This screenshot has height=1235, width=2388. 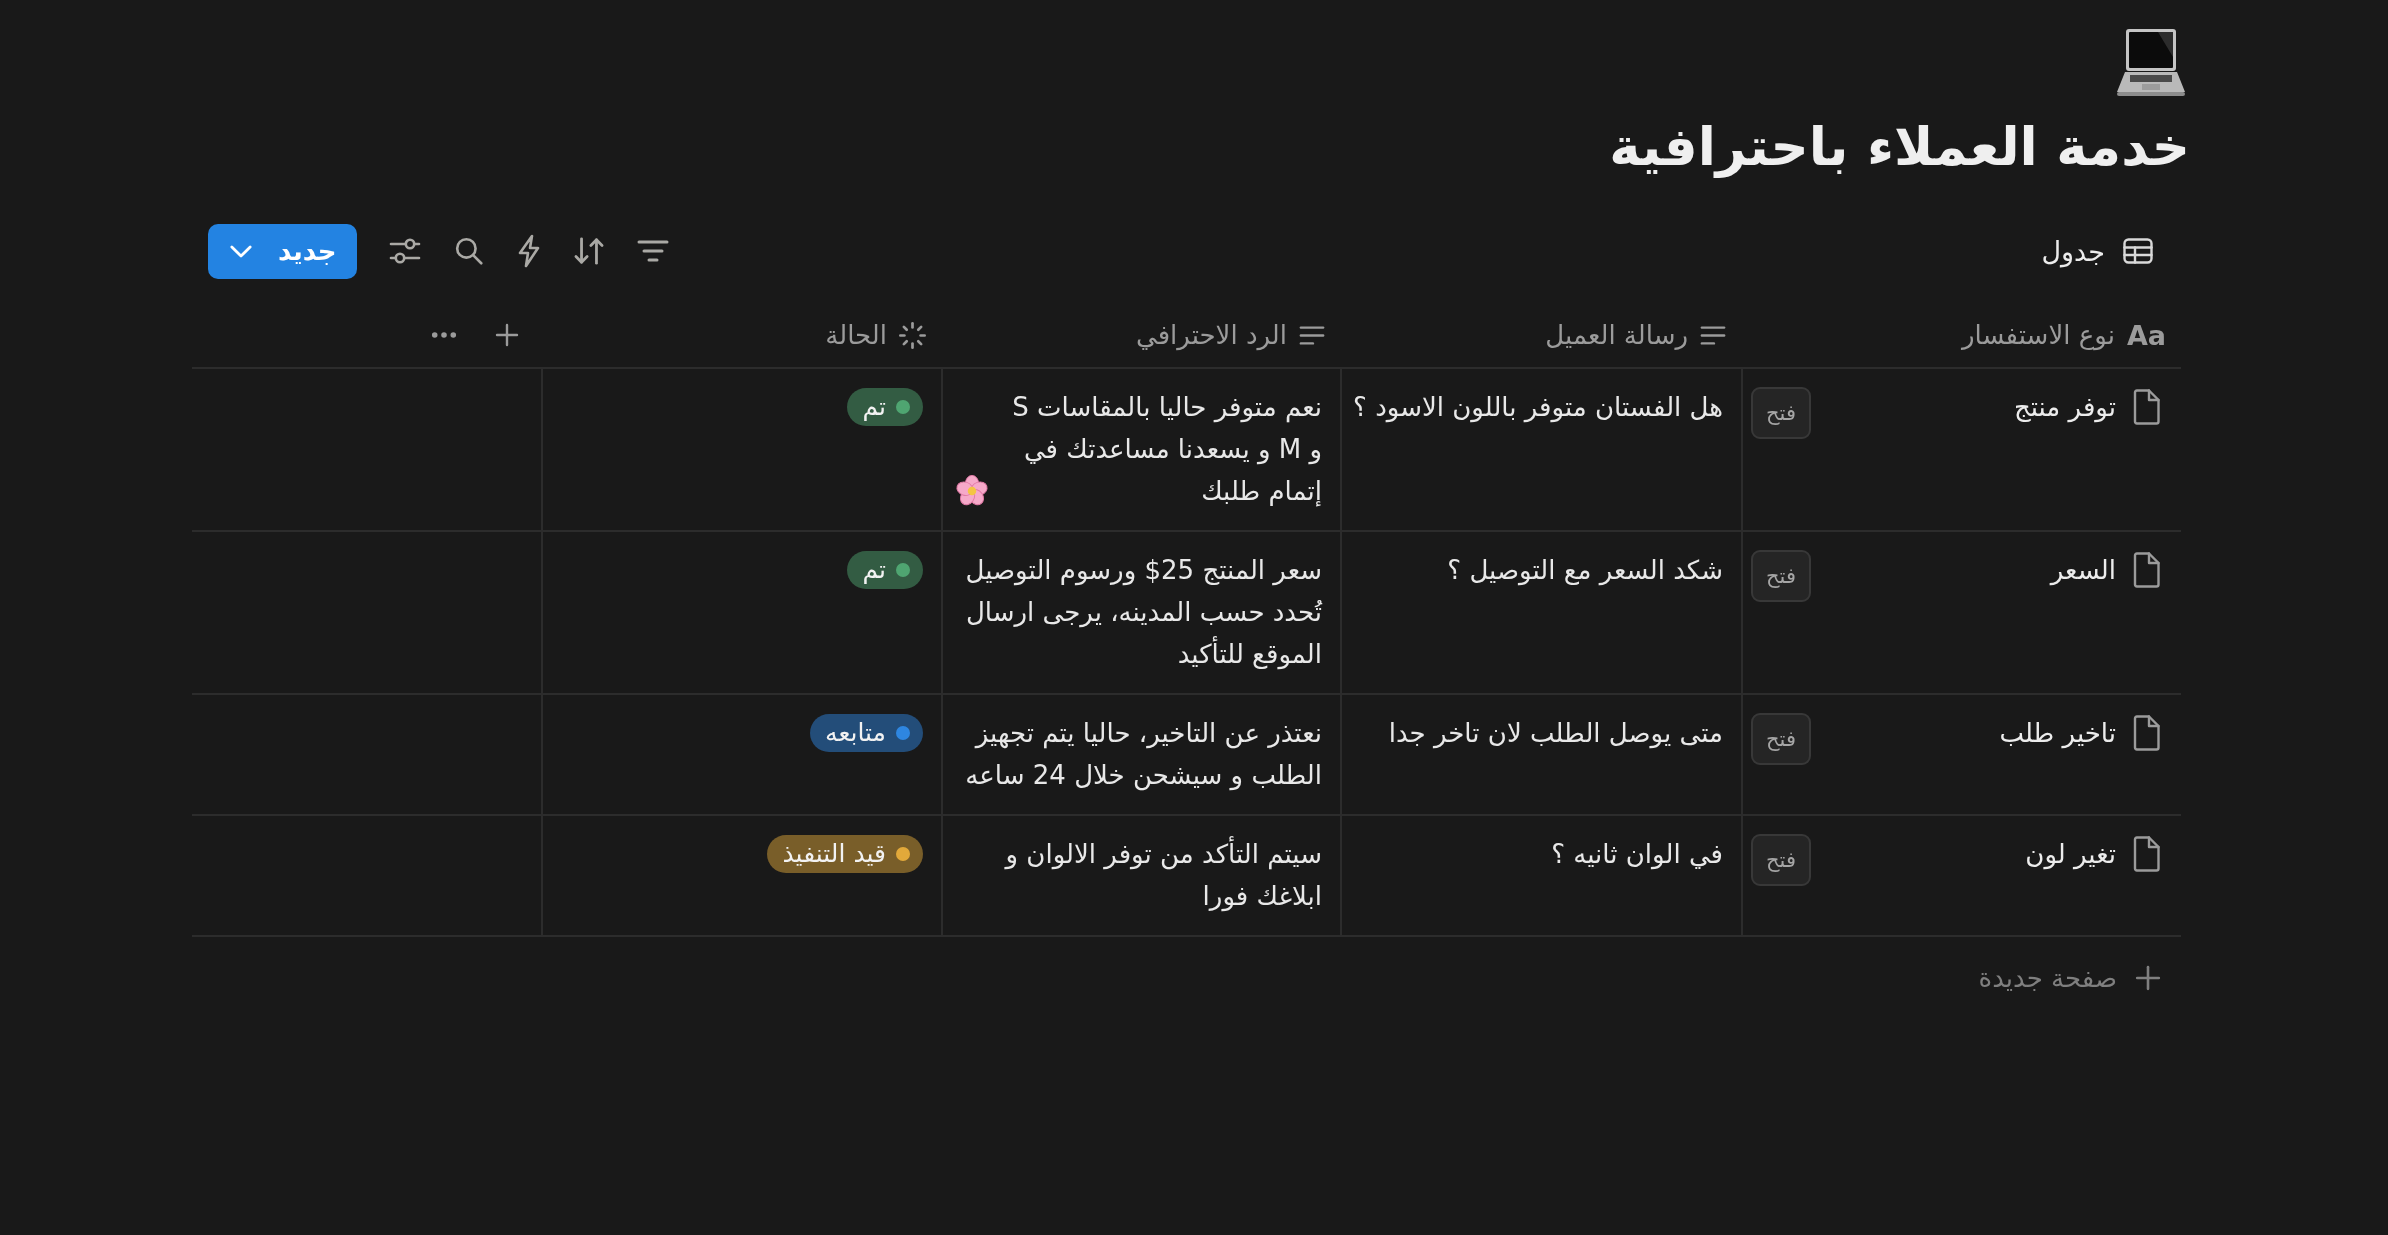 What do you see at coordinates (1140, 335) in the screenshot?
I see `column-header: الرد الاحترافي` at bounding box center [1140, 335].